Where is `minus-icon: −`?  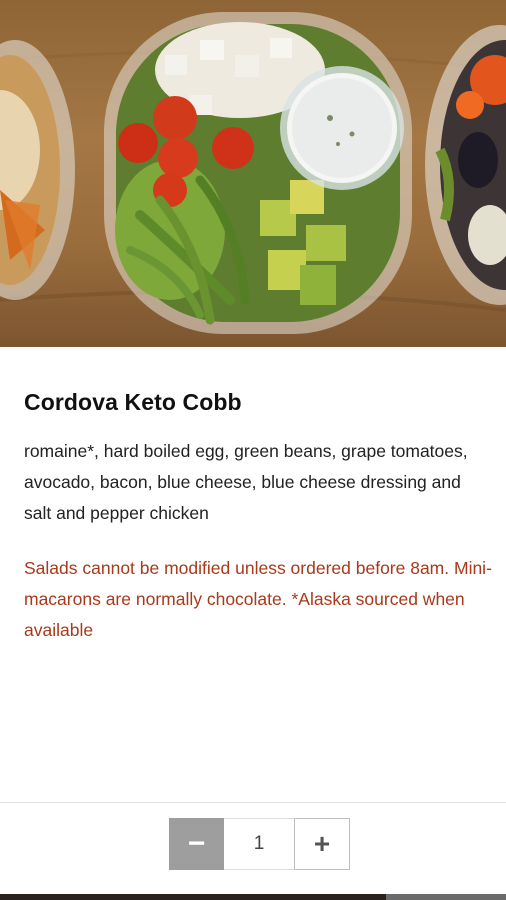
minus-icon: − is located at coordinates (196, 843).